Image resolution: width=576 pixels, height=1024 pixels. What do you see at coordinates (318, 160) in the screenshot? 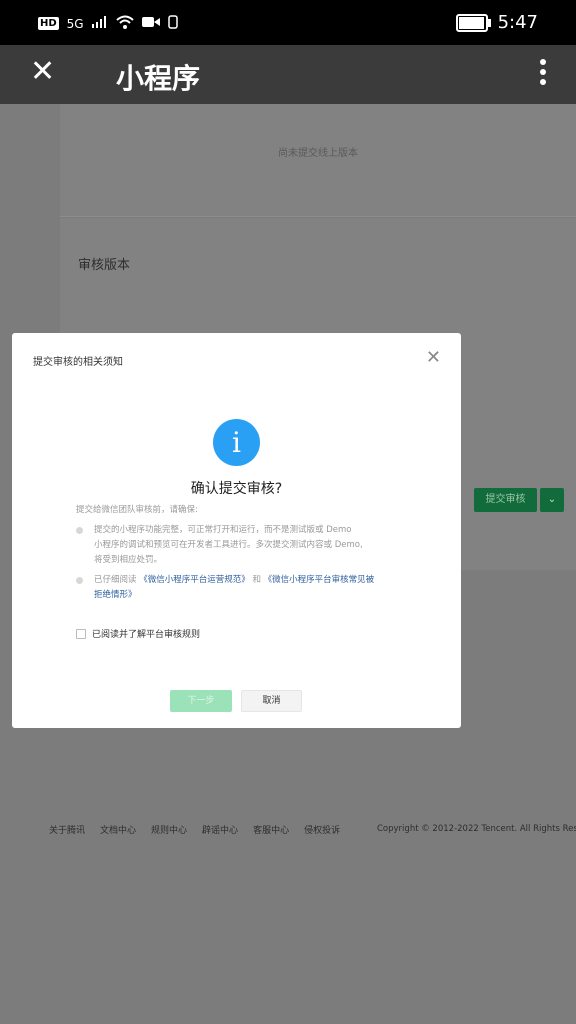
I see `online-version-card: 尚未提交线上版本` at bounding box center [318, 160].